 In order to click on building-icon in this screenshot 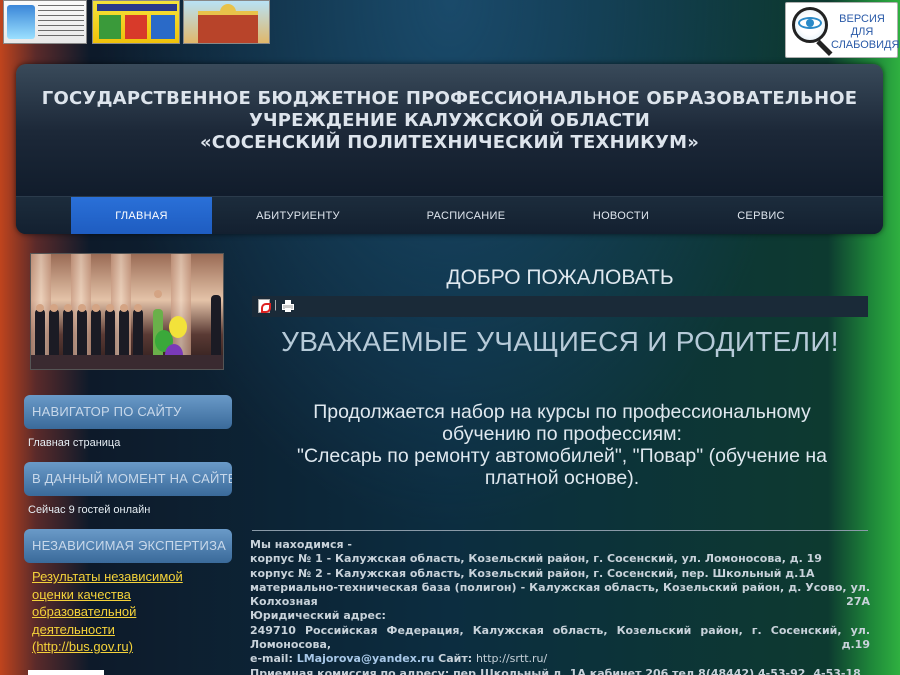, I will do `click(228, 27)`.